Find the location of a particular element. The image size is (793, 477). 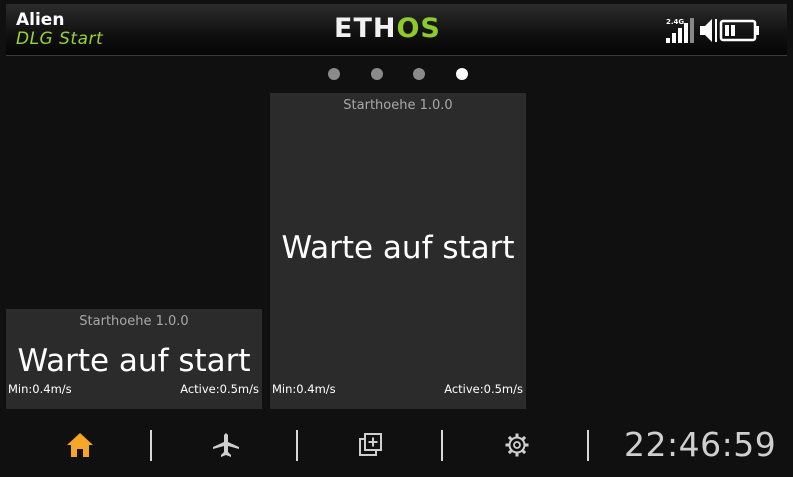

page-dot-4-active is located at coordinates (462, 74).